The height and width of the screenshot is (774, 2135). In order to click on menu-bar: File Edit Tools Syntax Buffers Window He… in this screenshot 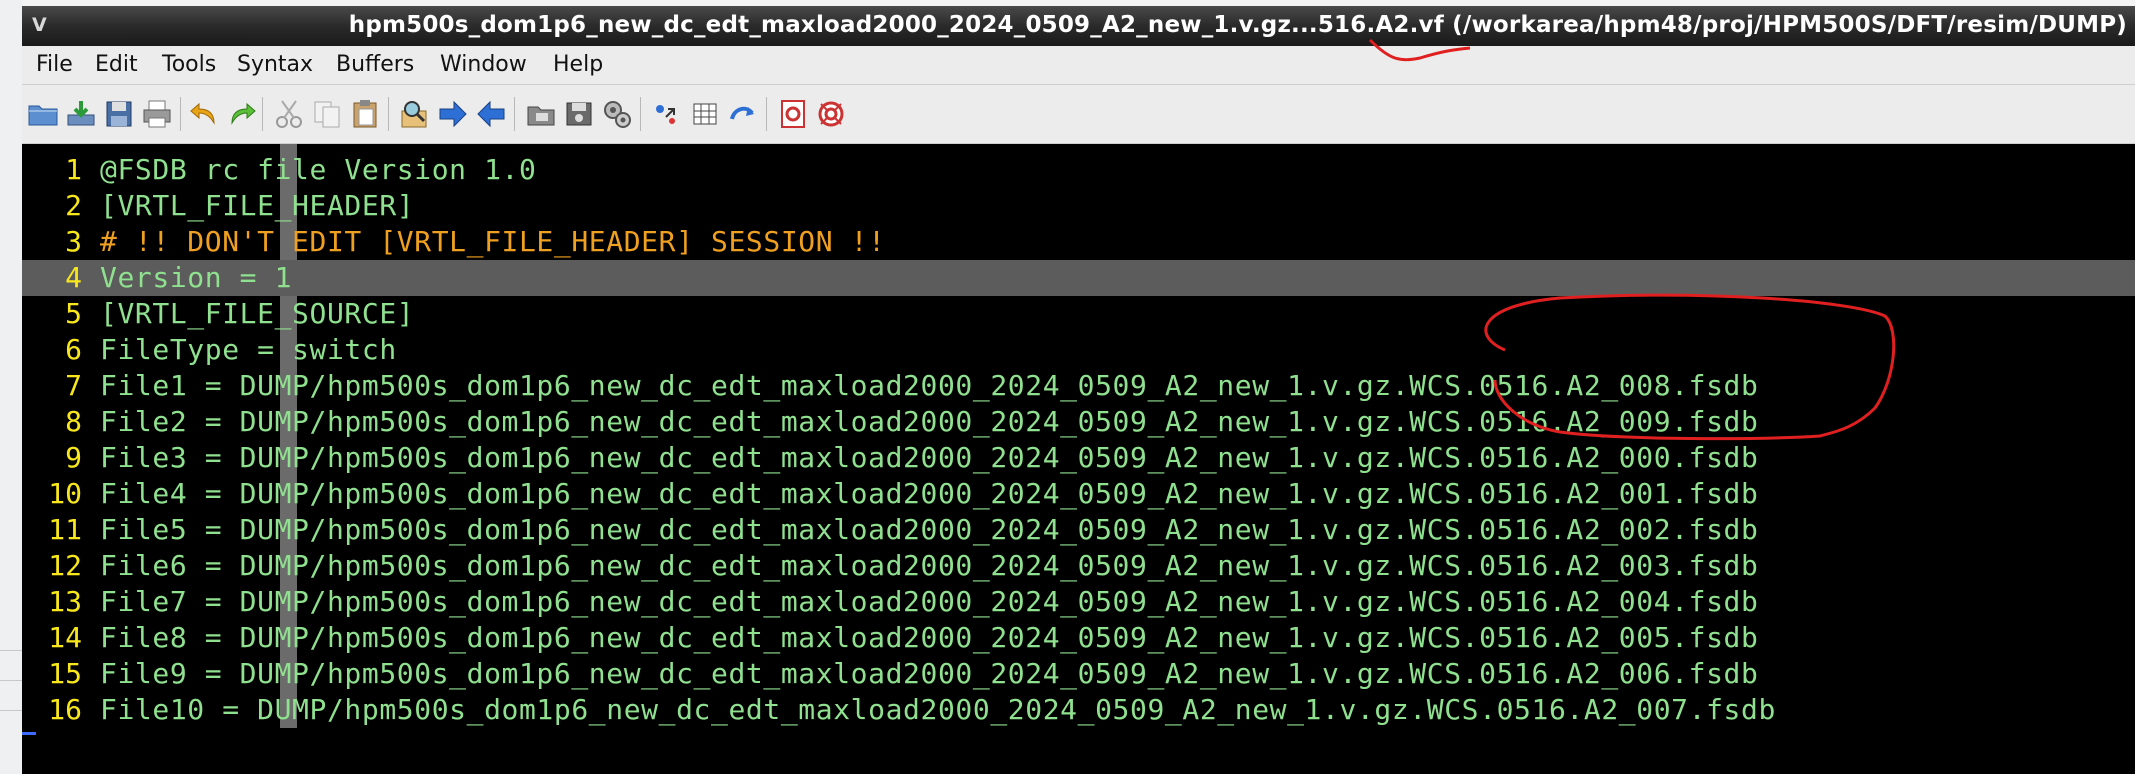, I will do `click(1078, 65)`.